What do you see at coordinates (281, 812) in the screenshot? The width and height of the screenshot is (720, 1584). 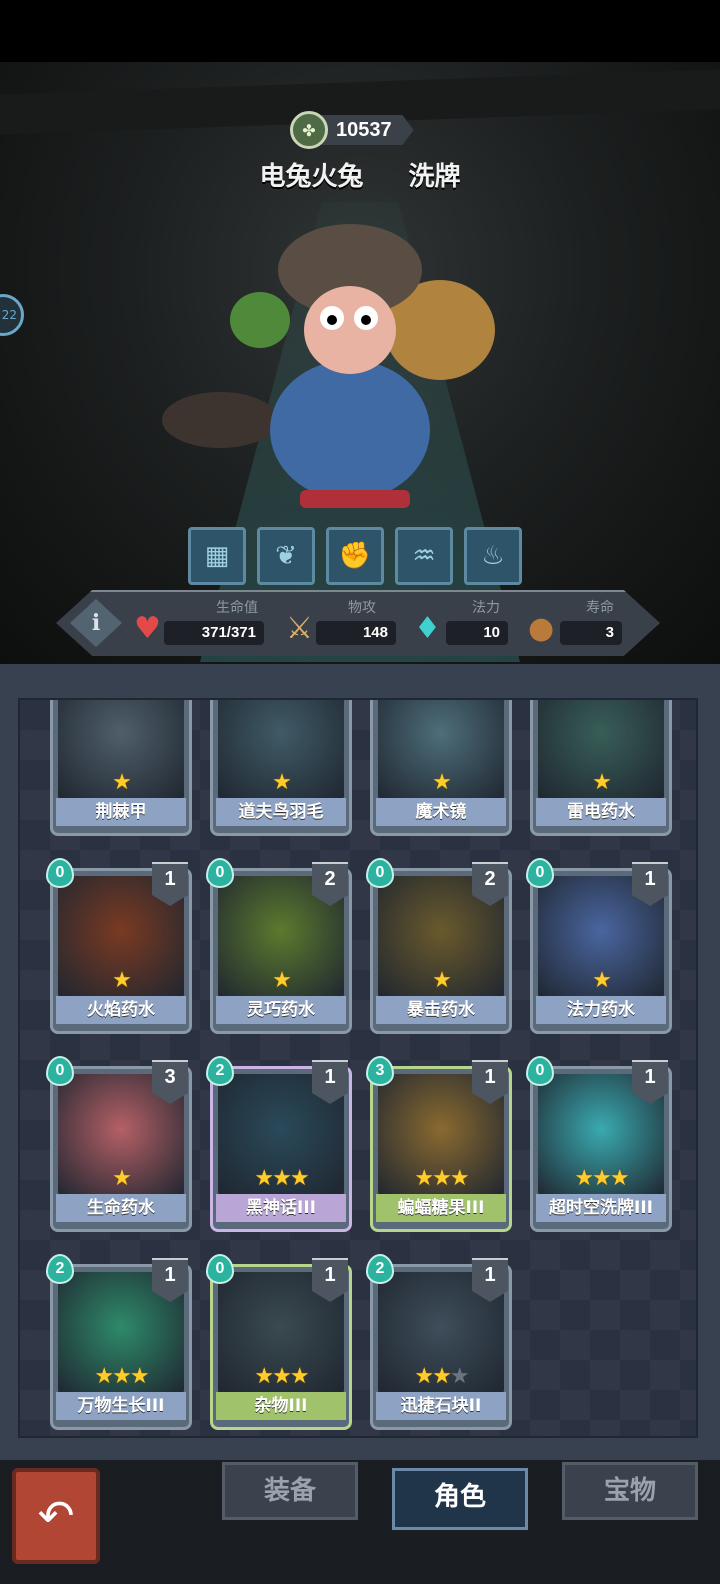 I see `card-name: 道夫鸟羽毛` at bounding box center [281, 812].